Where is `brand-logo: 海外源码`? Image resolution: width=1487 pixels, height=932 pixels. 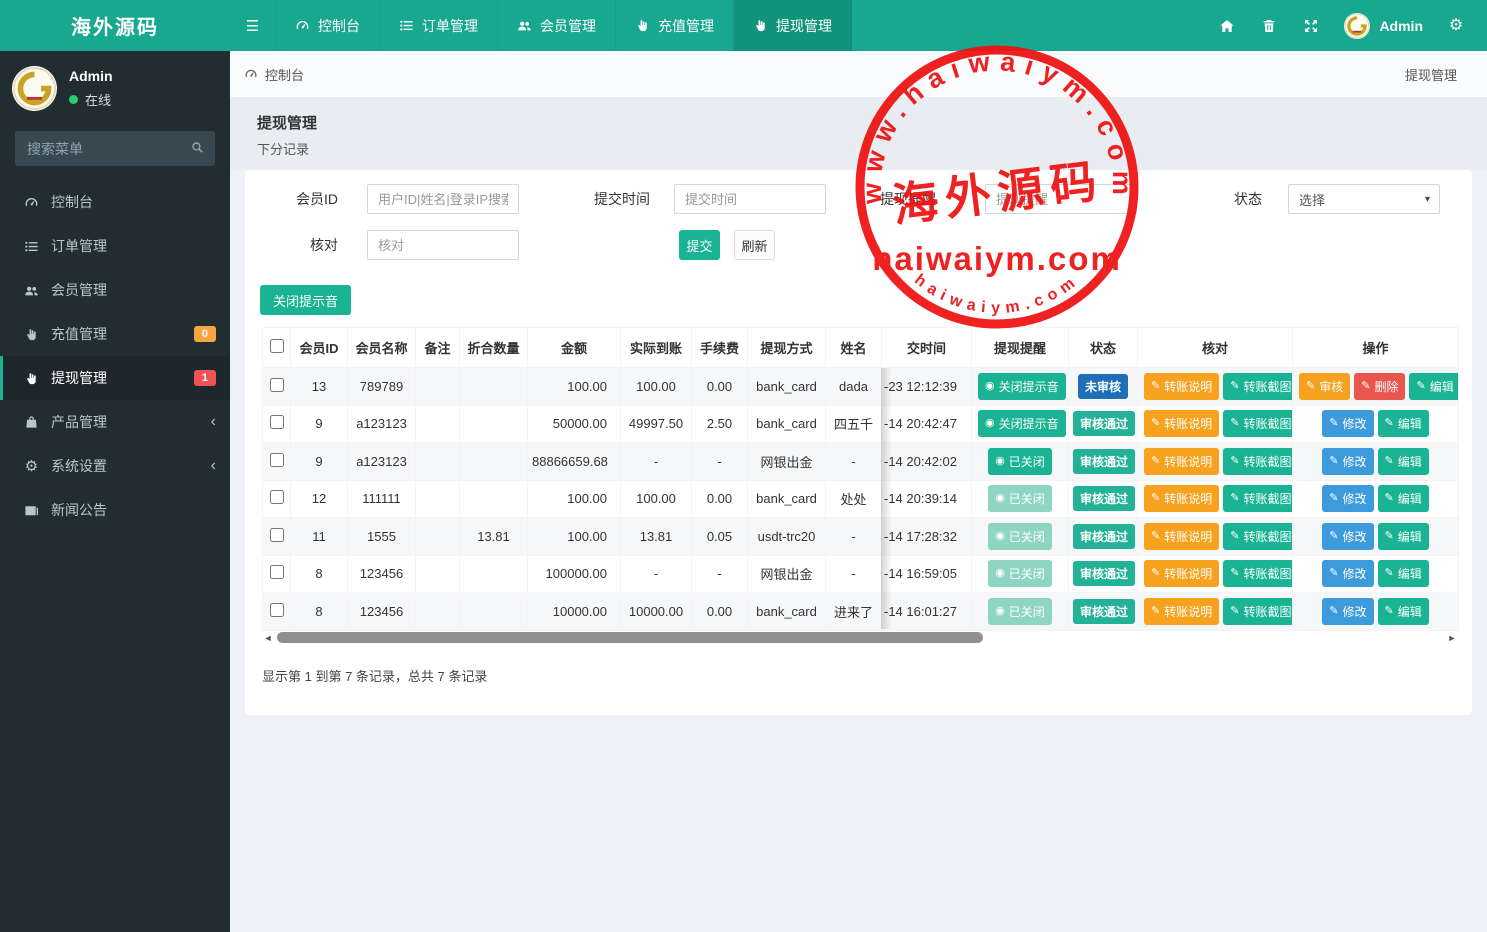 brand-logo: 海外源码 is located at coordinates (115, 25).